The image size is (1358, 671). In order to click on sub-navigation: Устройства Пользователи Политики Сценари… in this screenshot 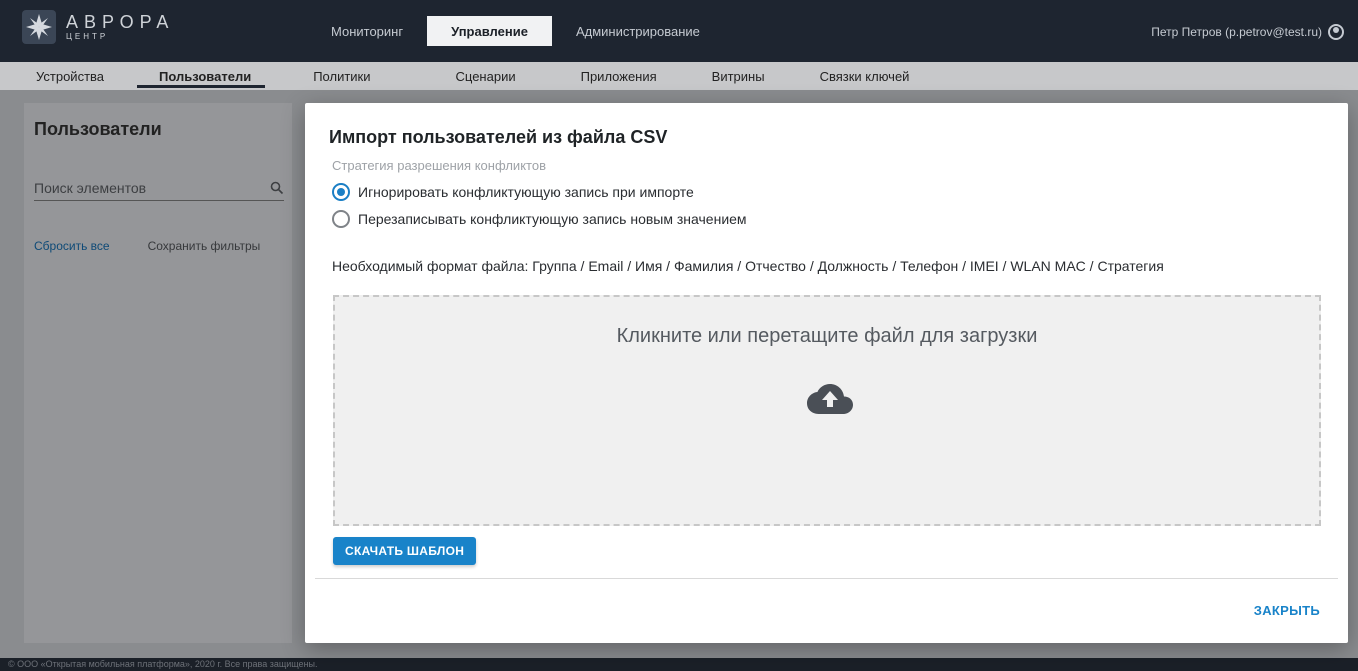, I will do `click(679, 76)`.